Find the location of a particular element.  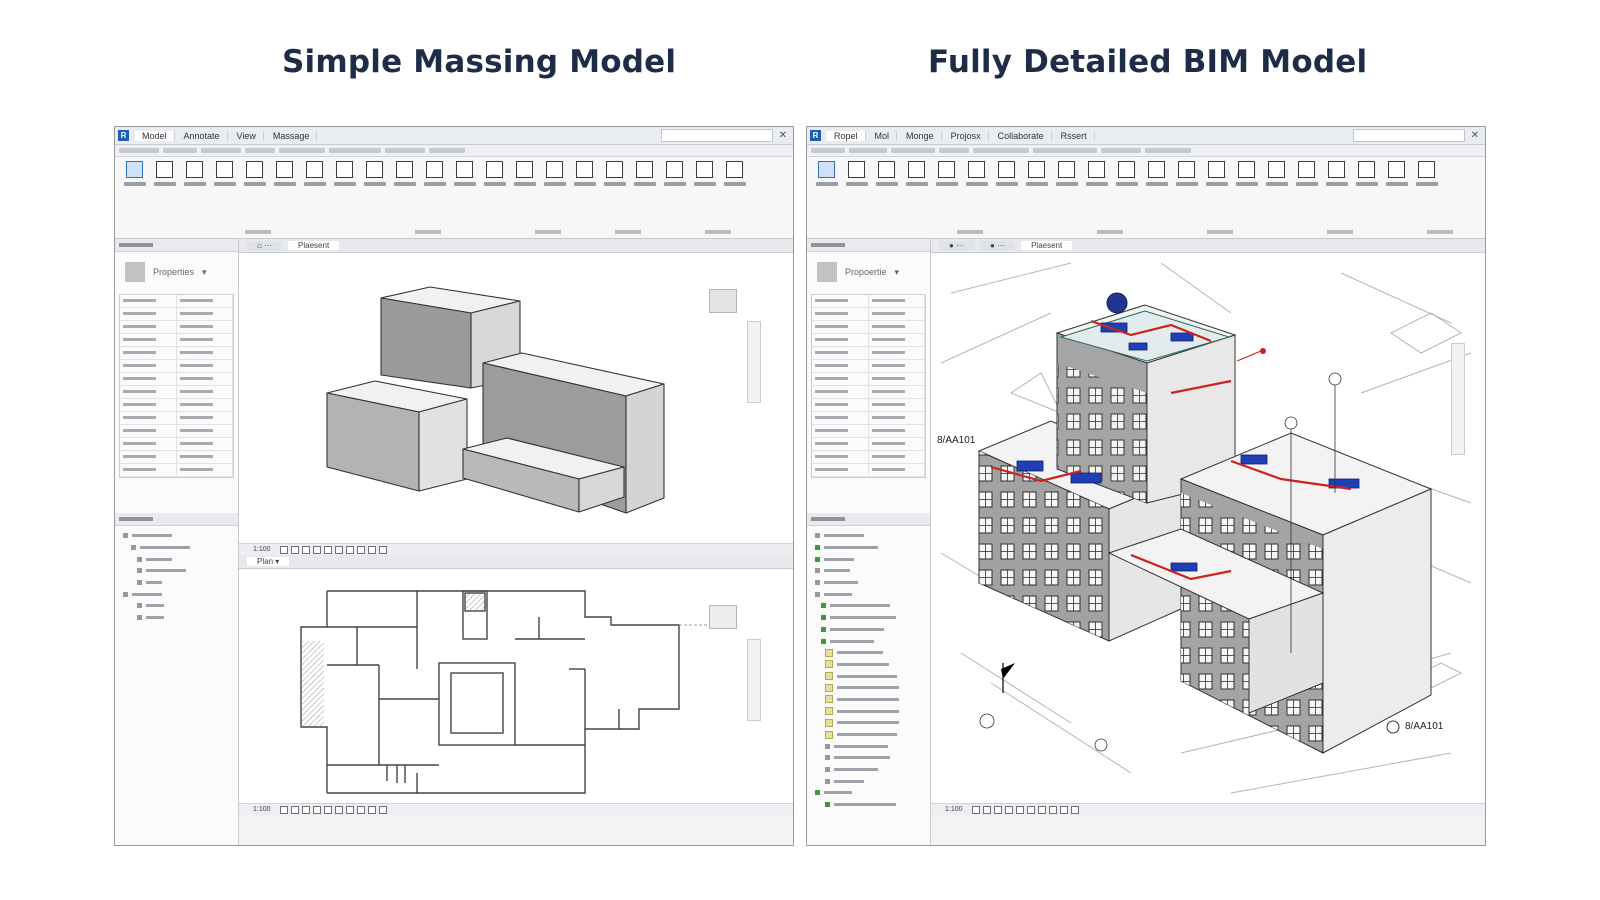

stair-tool is located at coordinates (494, 199).